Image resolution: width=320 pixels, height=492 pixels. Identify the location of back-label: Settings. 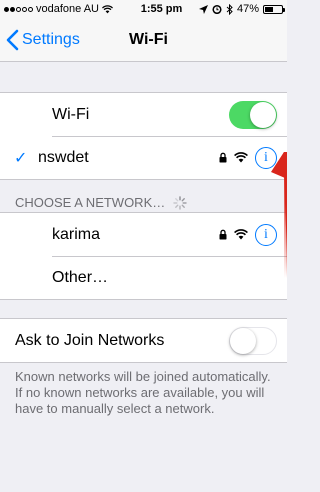
(51, 39).